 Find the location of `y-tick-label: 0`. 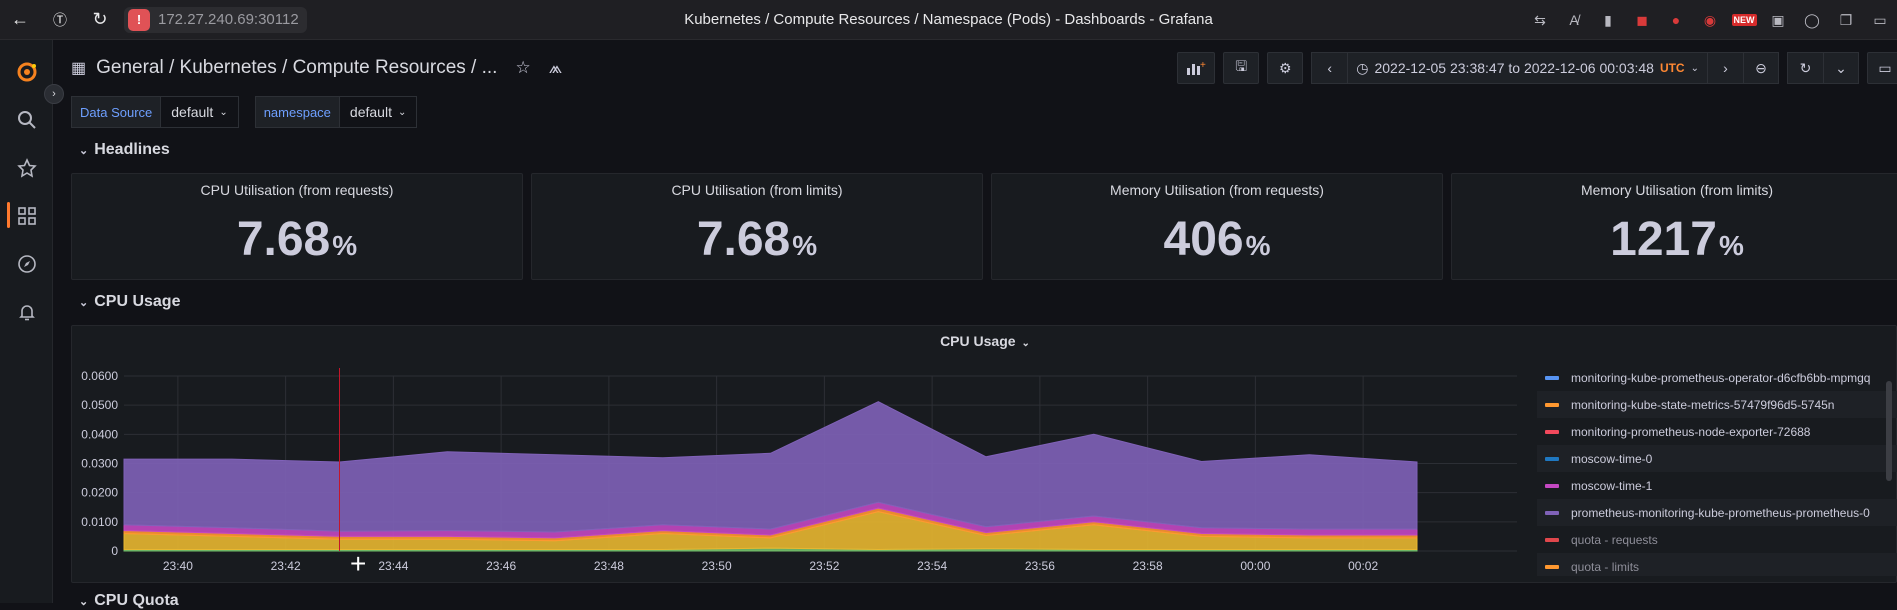

y-tick-label: 0 is located at coordinates (114, 551).